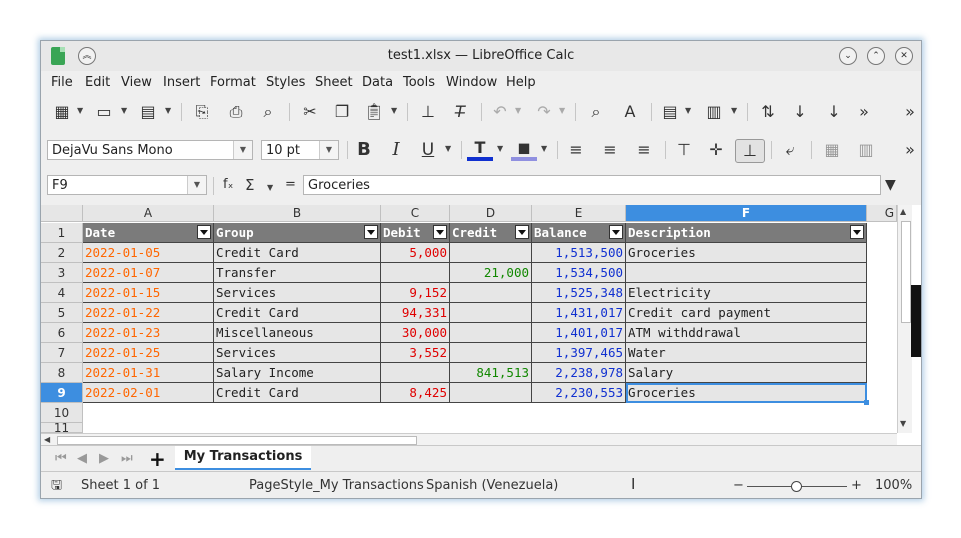 Image resolution: width=961 pixels, height=538 pixels. Describe the element at coordinates (62, 82) in the screenshot. I see `menu-file: File` at that location.